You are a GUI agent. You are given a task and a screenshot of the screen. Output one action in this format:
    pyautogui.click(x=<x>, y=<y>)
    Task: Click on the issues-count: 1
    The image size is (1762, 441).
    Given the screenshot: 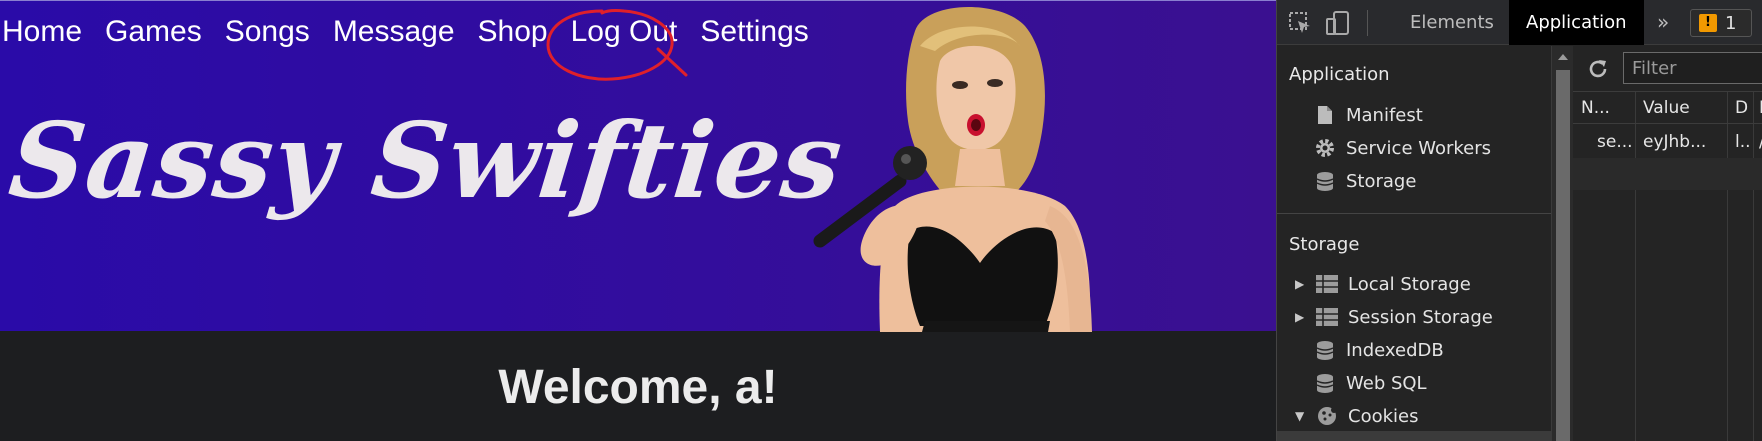 What is the action you would take?
    pyautogui.click(x=1731, y=23)
    